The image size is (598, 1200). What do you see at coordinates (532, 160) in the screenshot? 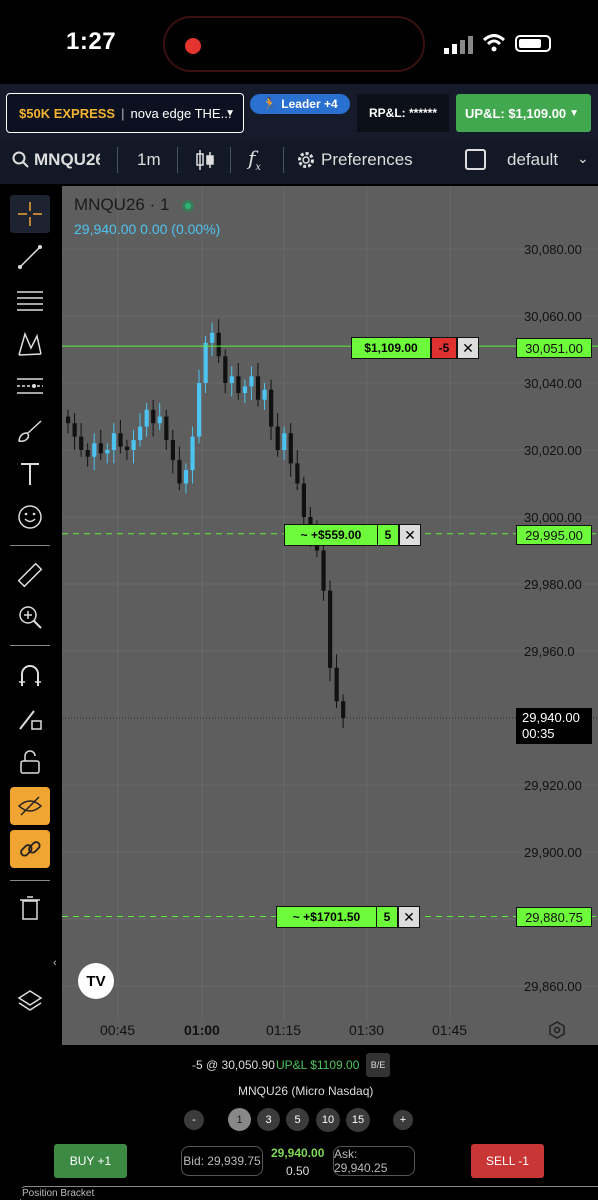
I see `layout-selector: default` at bounding box center [532, 160].